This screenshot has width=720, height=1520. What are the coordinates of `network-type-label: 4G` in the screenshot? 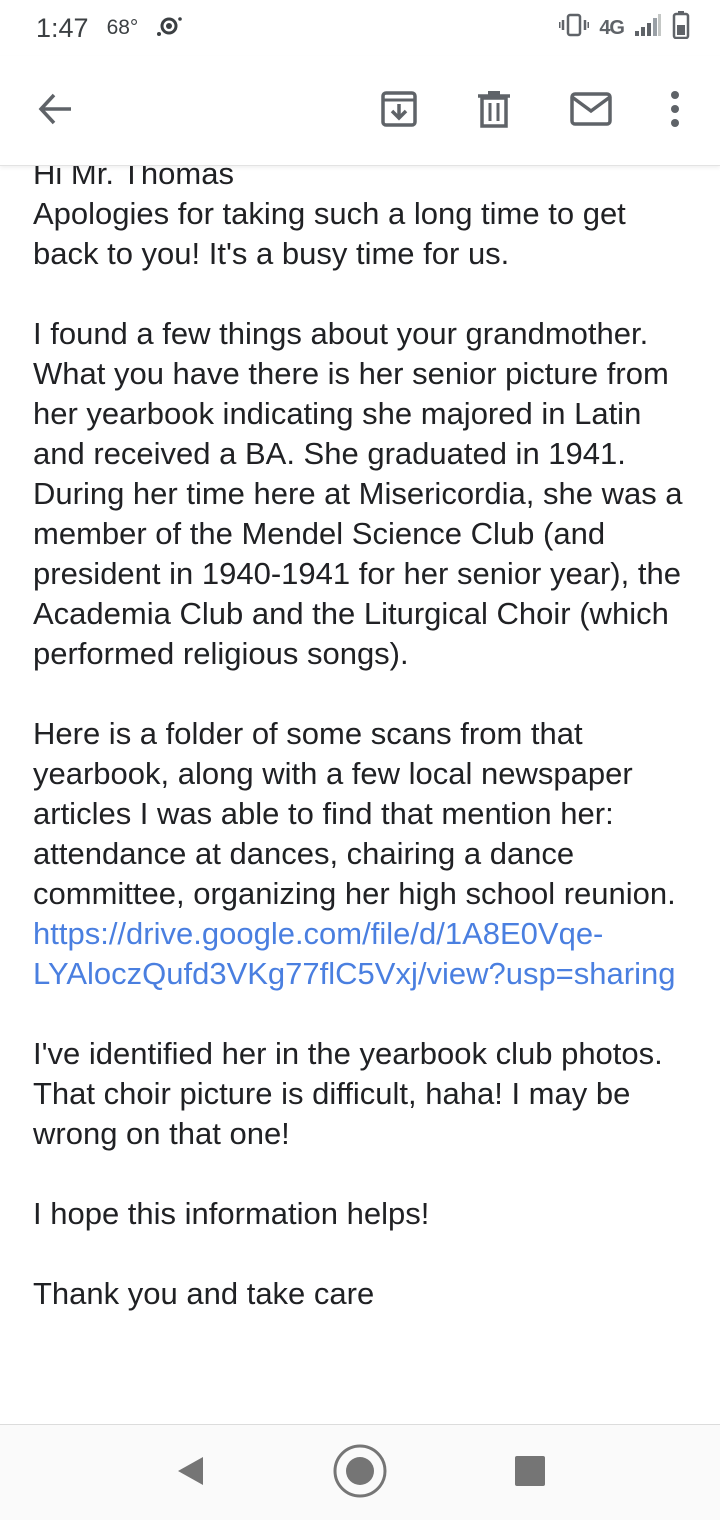 It's located at (612, 27).